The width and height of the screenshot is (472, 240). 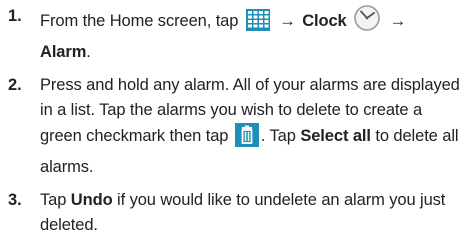 I want to click on step-number: 2., so click(x=15, y=85).